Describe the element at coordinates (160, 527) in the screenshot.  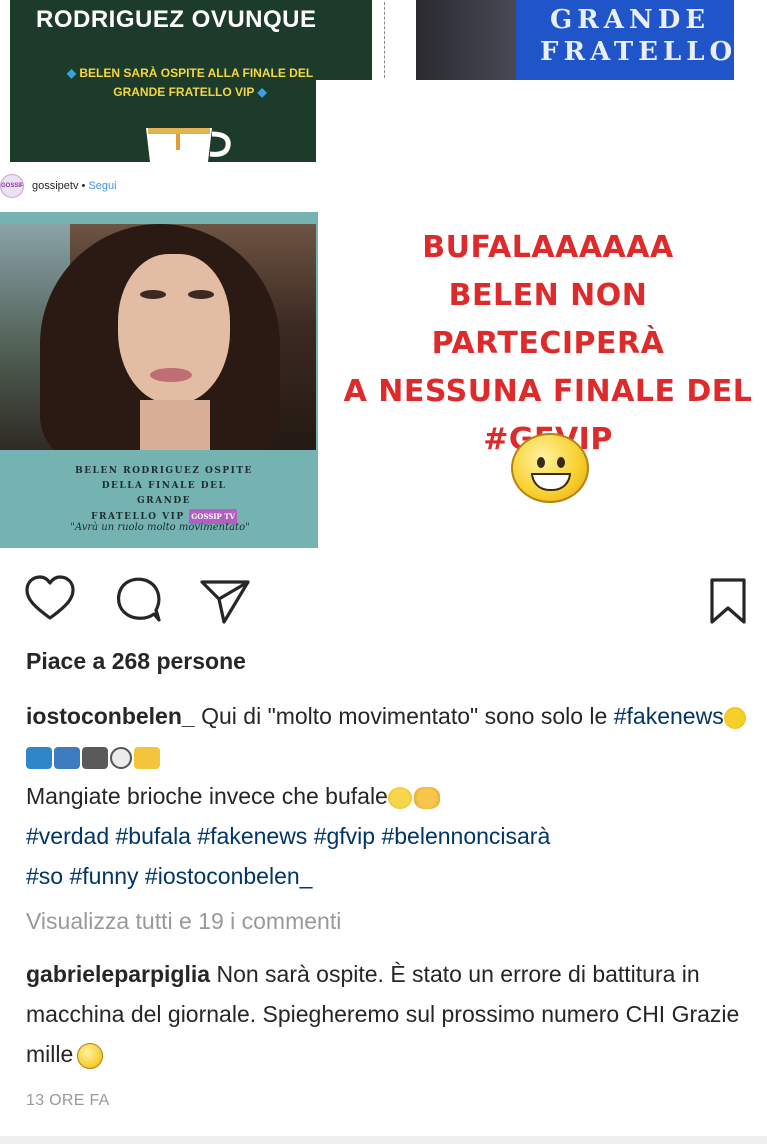
I see `embedded-quote: "Avrà un ruolo molto movimentato"` at that location.